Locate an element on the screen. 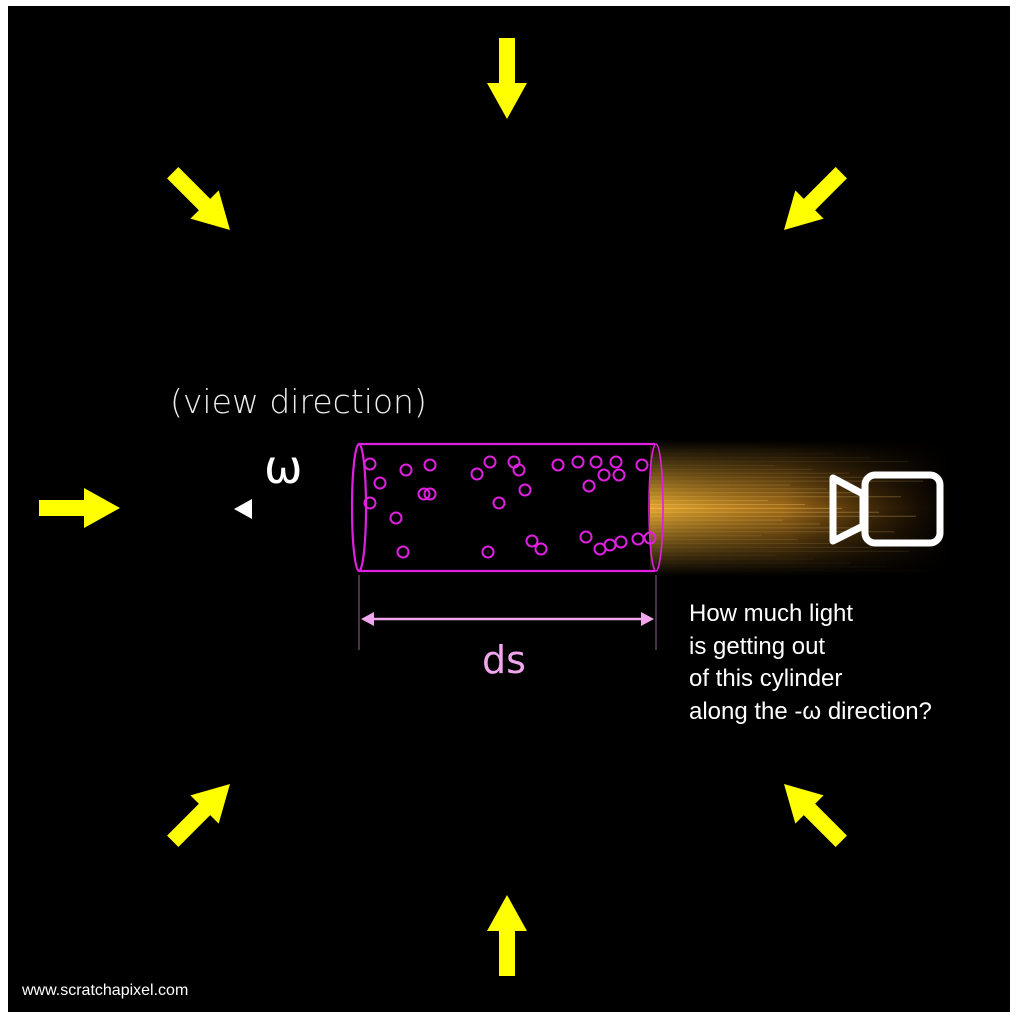  question-line-2: is getting out is located at coordinates (757, 646).